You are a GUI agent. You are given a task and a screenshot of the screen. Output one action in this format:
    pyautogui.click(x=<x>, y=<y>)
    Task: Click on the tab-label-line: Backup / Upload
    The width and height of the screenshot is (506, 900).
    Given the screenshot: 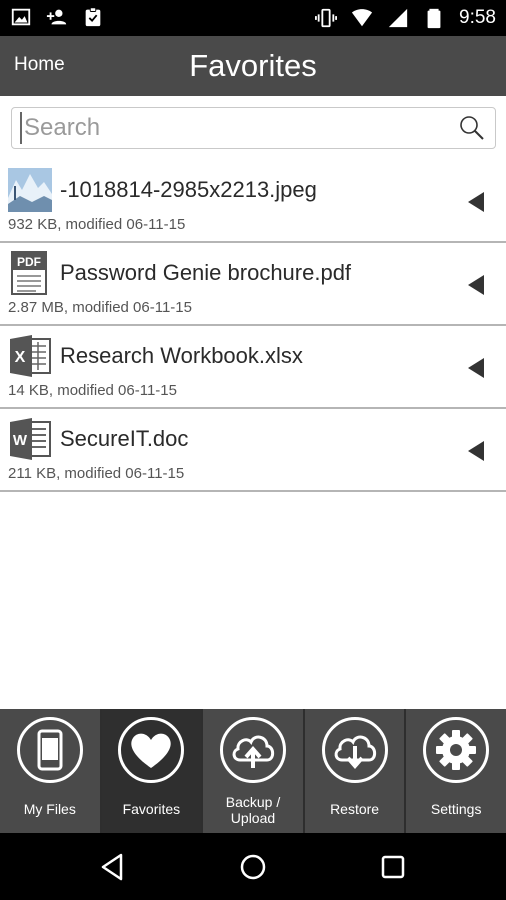 What is the action you would take?
    pyautogui.click(x=253, y=810)
    